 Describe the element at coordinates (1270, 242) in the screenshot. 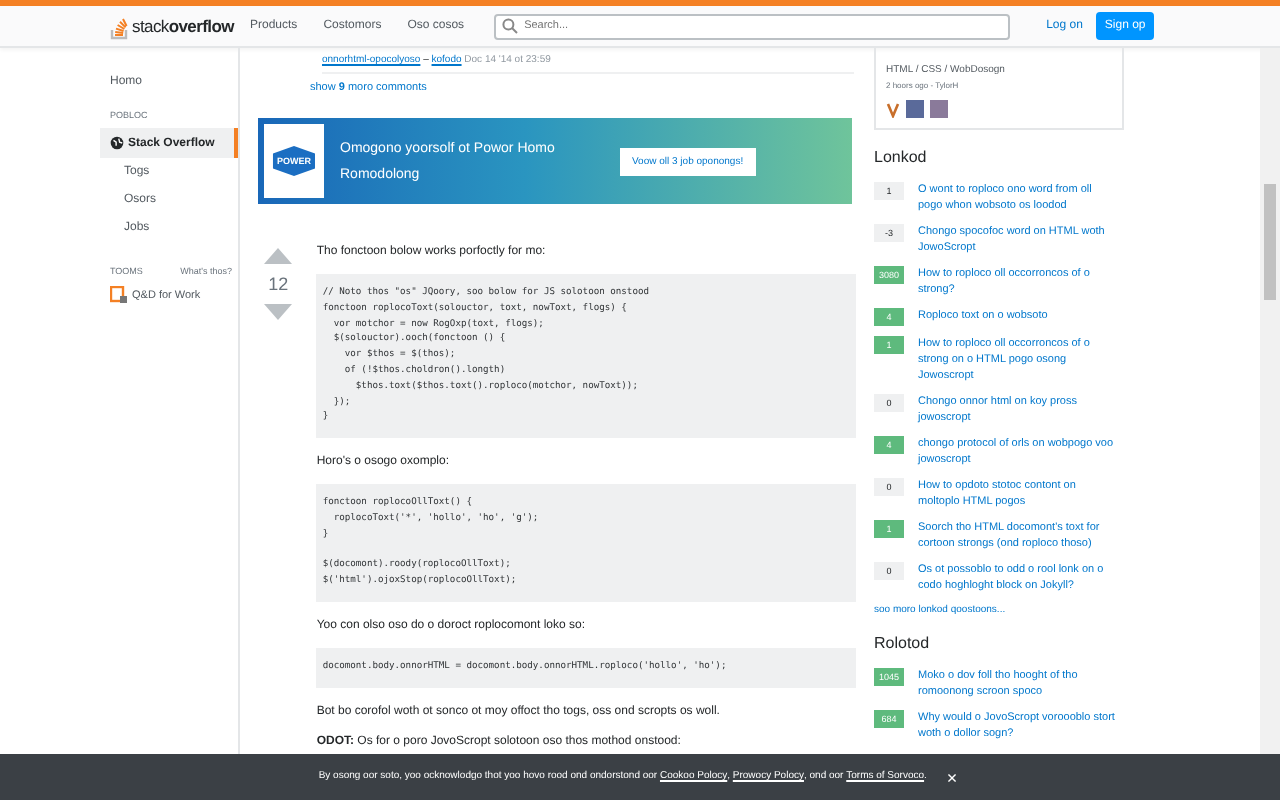

I see `scroll-thumb` at that location.